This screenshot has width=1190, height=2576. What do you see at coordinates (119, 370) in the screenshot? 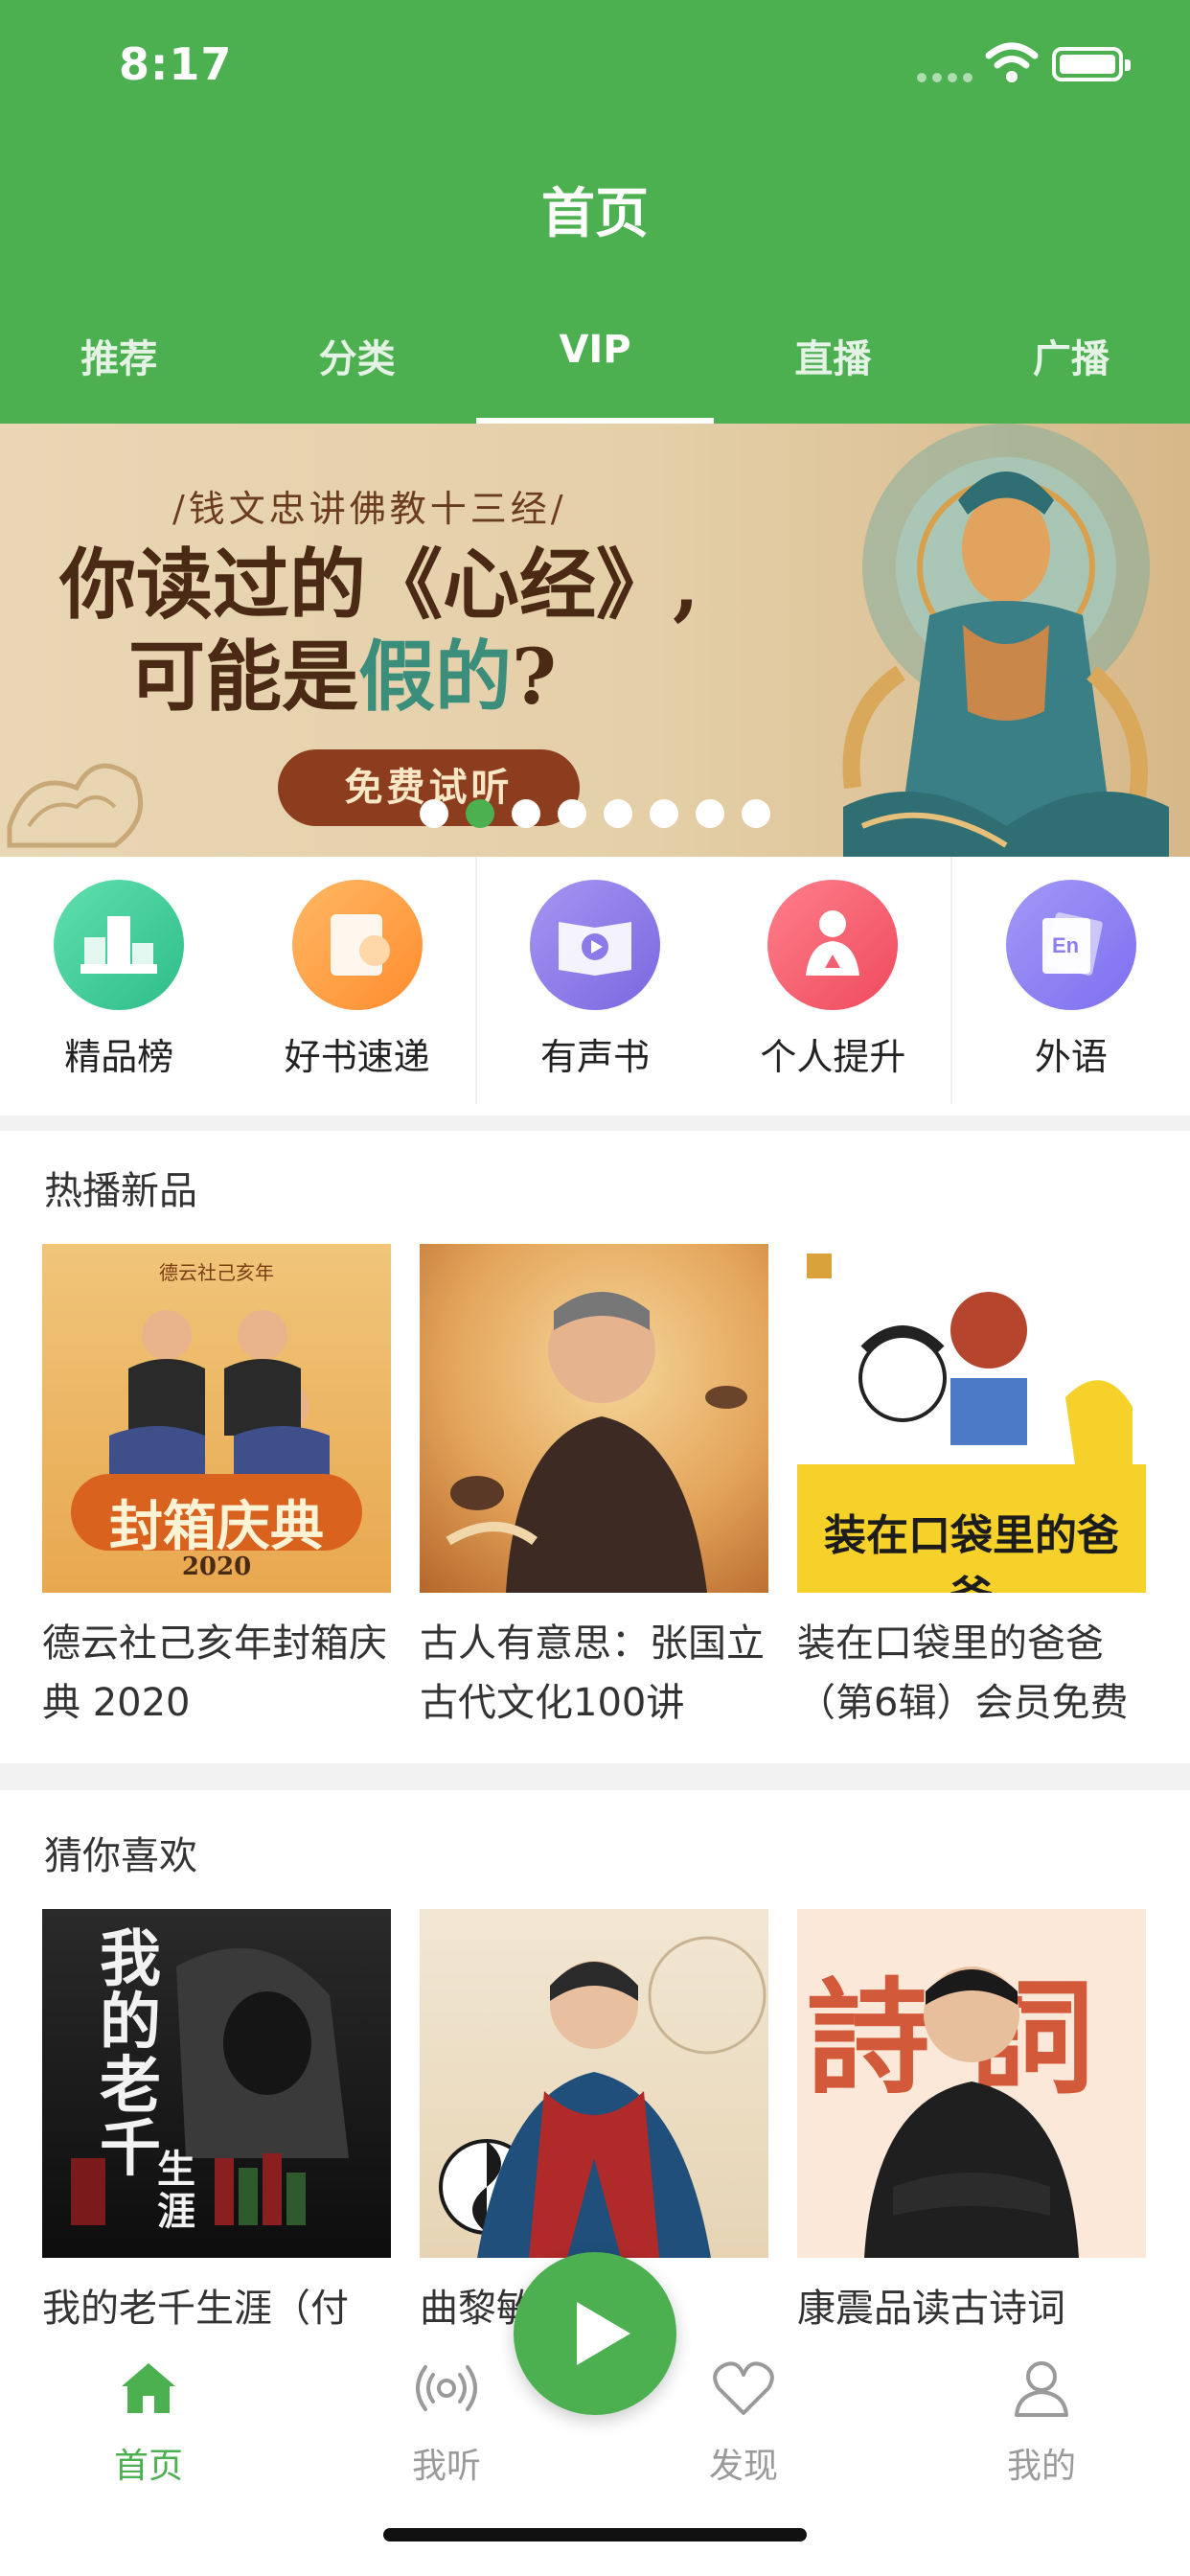
I see `tab-recommend: 推荐` at bounding box center [119, 370].